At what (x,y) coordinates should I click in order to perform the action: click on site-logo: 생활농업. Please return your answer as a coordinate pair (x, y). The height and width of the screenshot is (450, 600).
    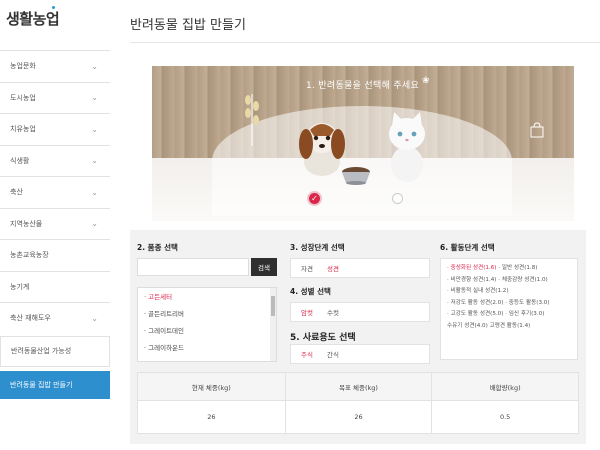
    Looking at the image, I should click on (33, 18).